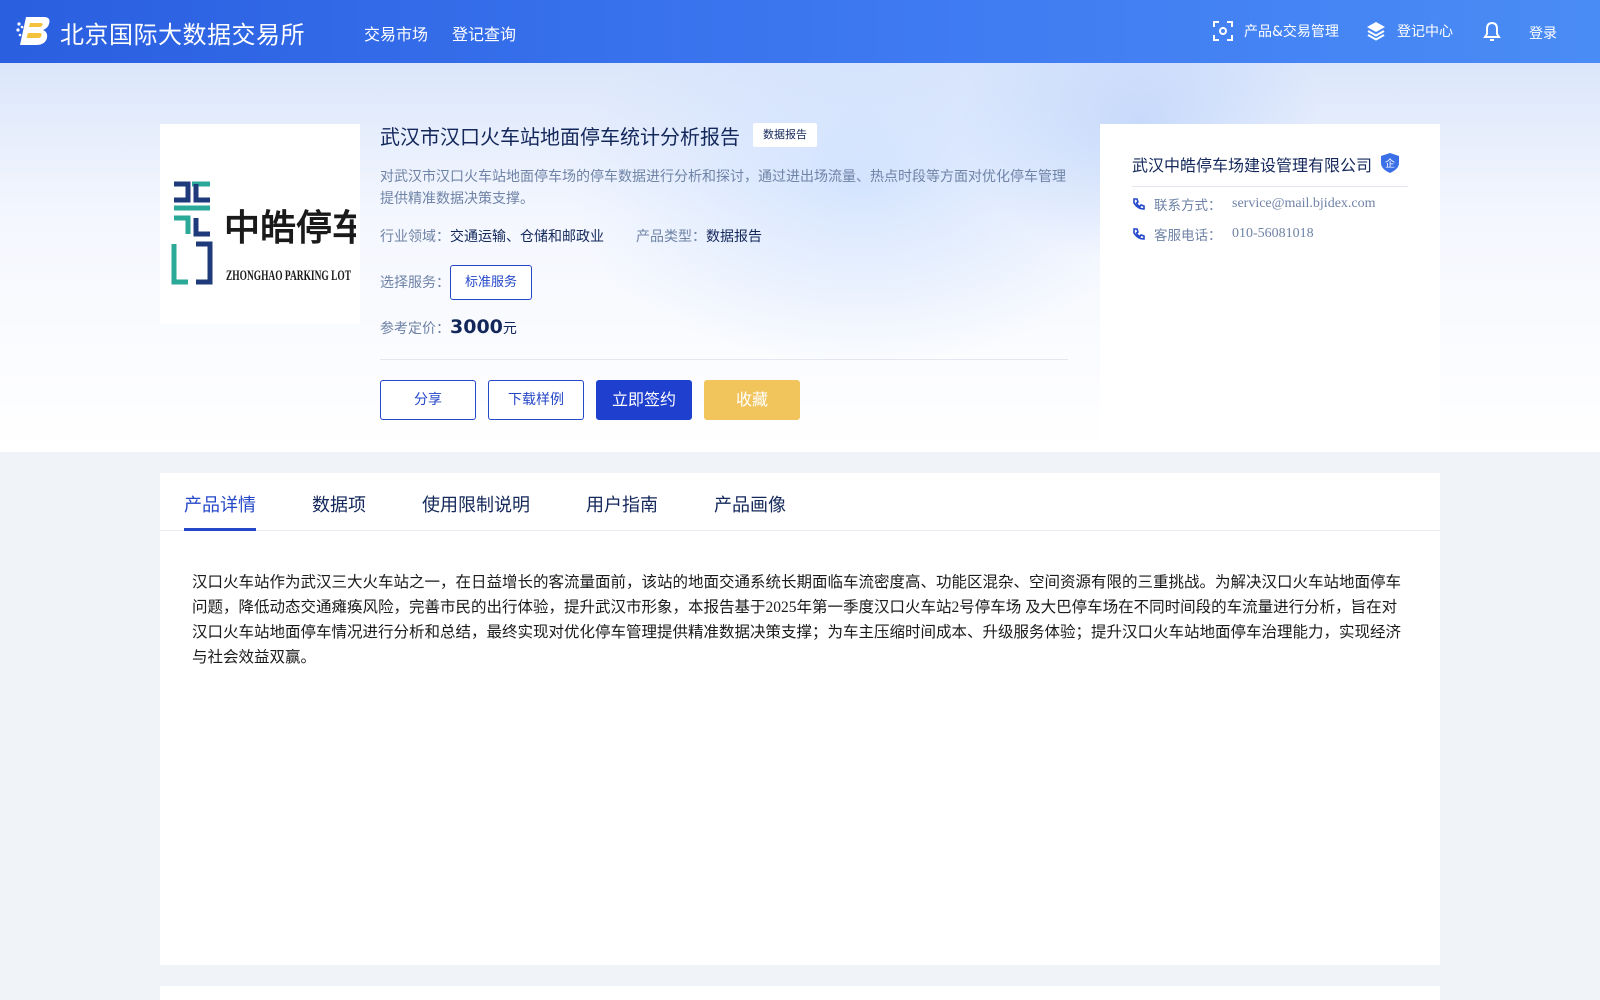 The width and height of the screenshot is (1600, 1000). Describe the element at coordinates (288, 276) in the screenshot. I see `logo-english-text: ZHONGHAO PARKING LOT` at that location.